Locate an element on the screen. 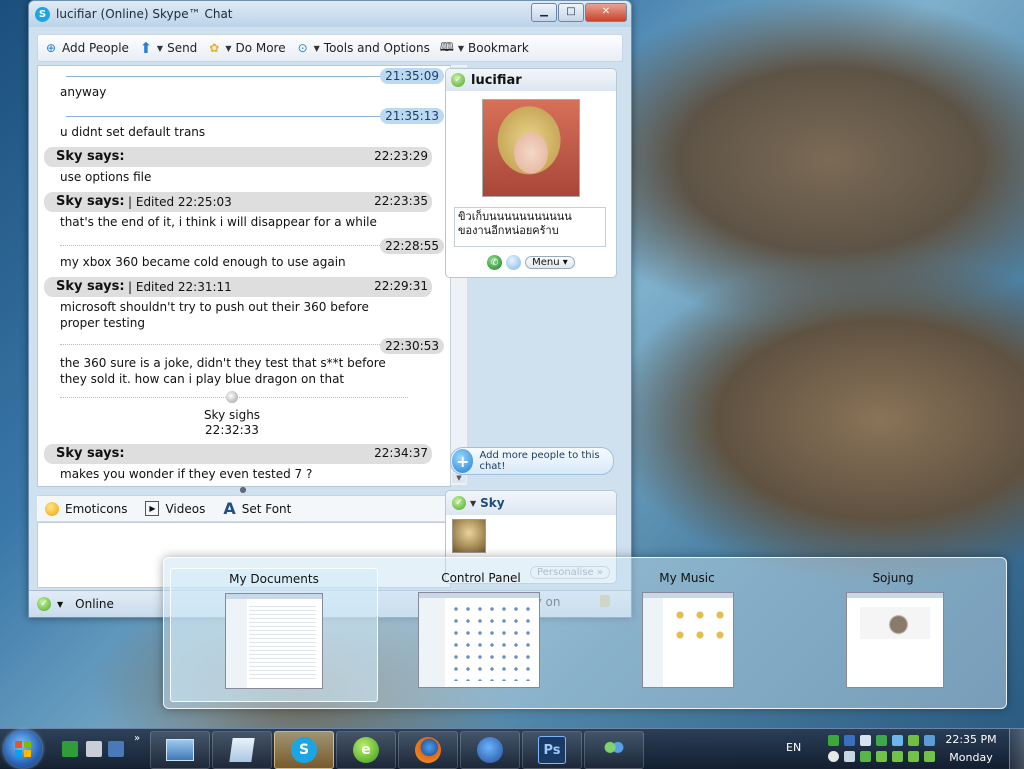  thunderbird-icon is located at coordinates (490, 750).